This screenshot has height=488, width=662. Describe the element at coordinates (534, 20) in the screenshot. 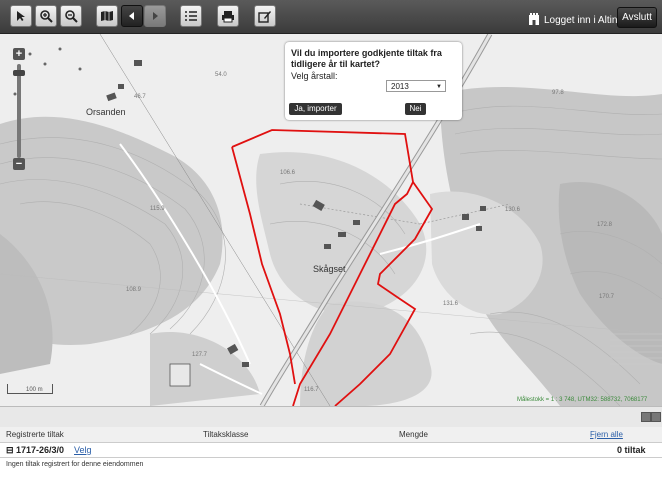

I see `altinn-logo-icon` at that location.